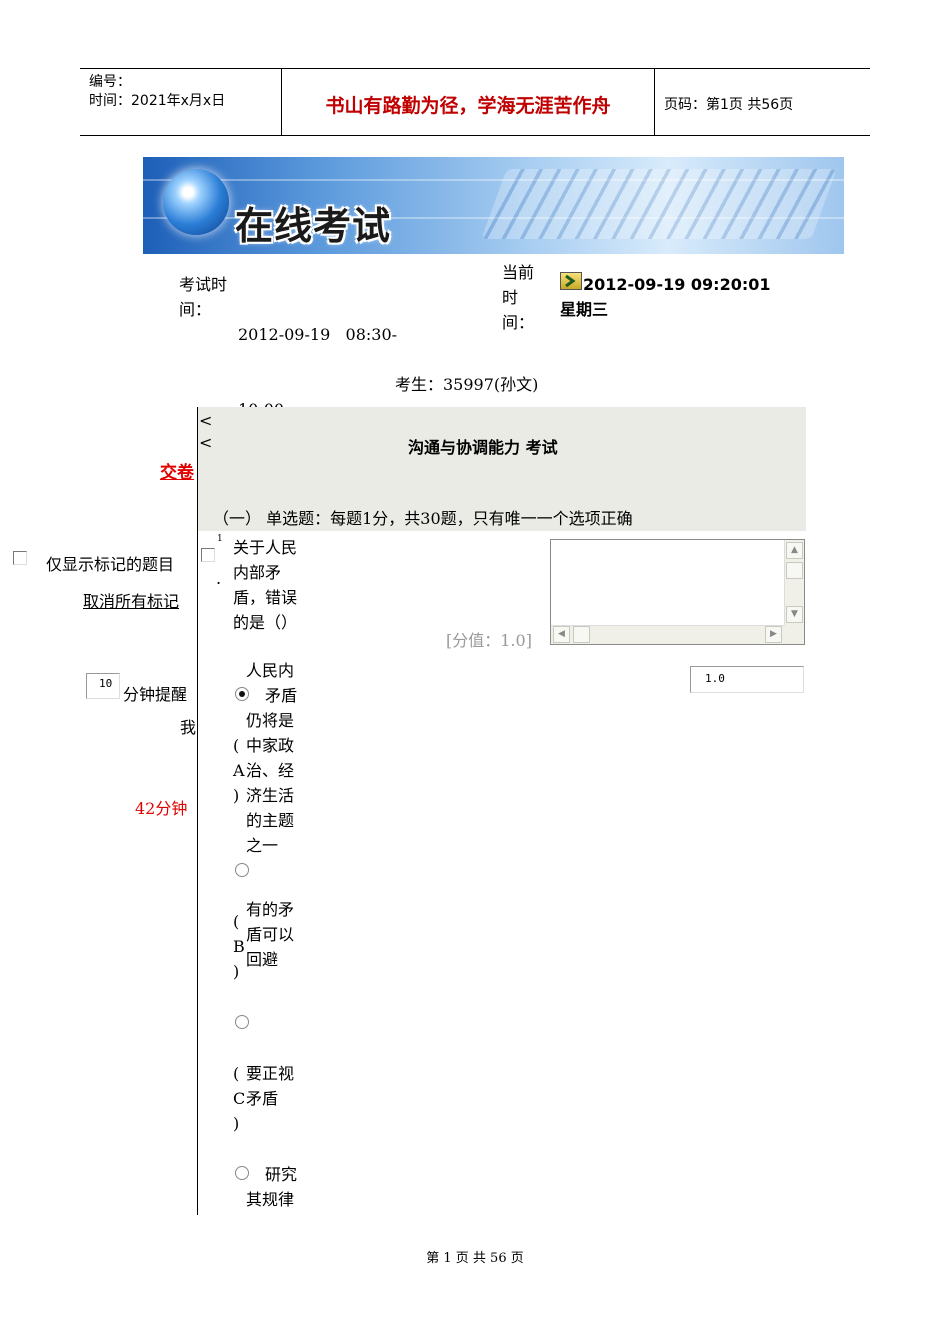  I want to click on option-c-radio, so click(242, 1022).